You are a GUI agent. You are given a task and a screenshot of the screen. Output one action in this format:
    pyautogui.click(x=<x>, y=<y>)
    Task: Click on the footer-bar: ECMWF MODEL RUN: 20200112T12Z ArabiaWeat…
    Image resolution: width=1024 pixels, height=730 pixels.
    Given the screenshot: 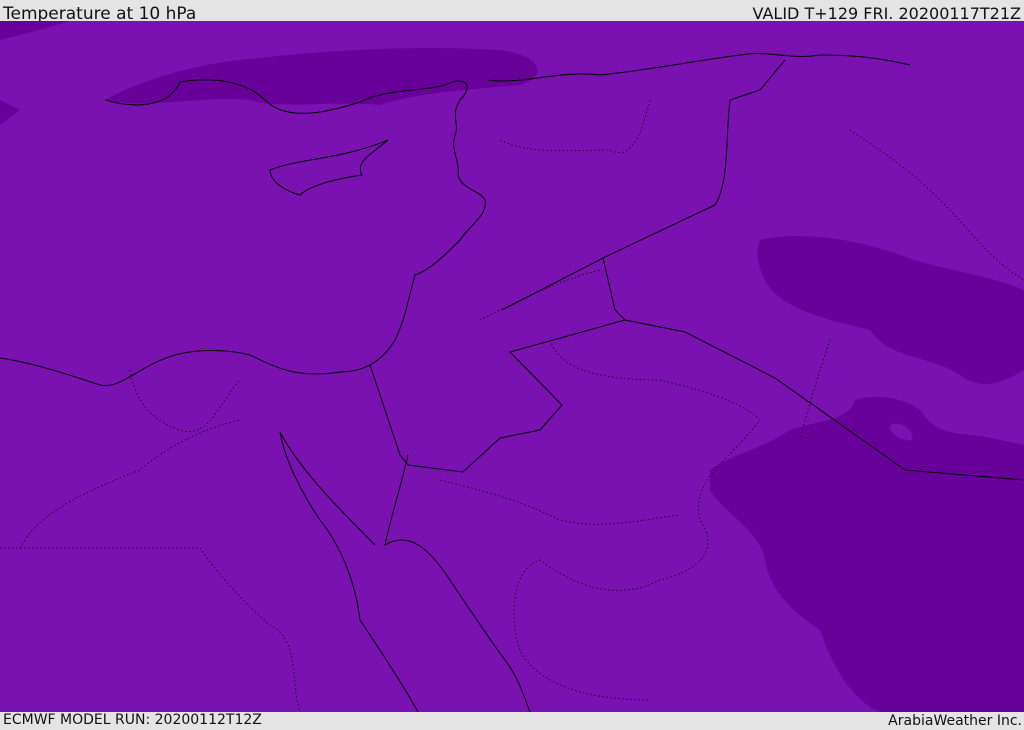 What is the action you would take?
    pyautogui.click(x=512, y=720)
    